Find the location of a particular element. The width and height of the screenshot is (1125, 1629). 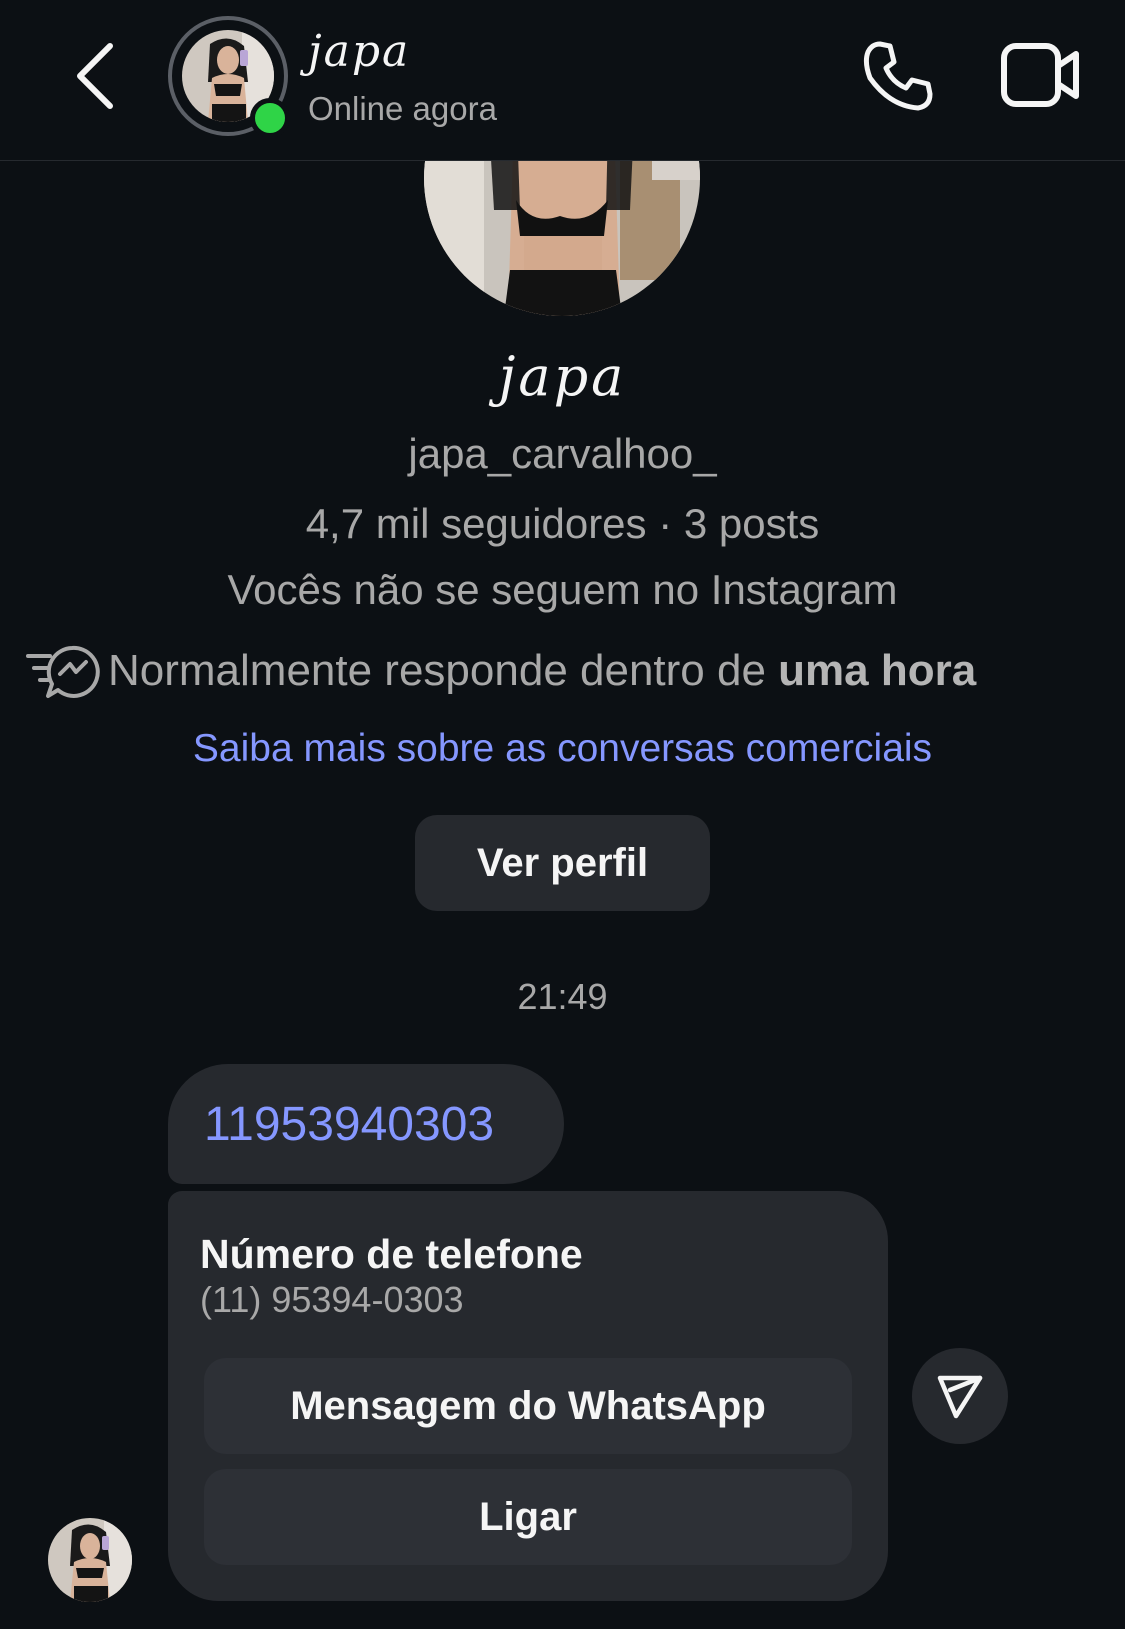

business-chats-link: Saiba mais sobre as conversas comerciais is located at coordinates (562, 749).